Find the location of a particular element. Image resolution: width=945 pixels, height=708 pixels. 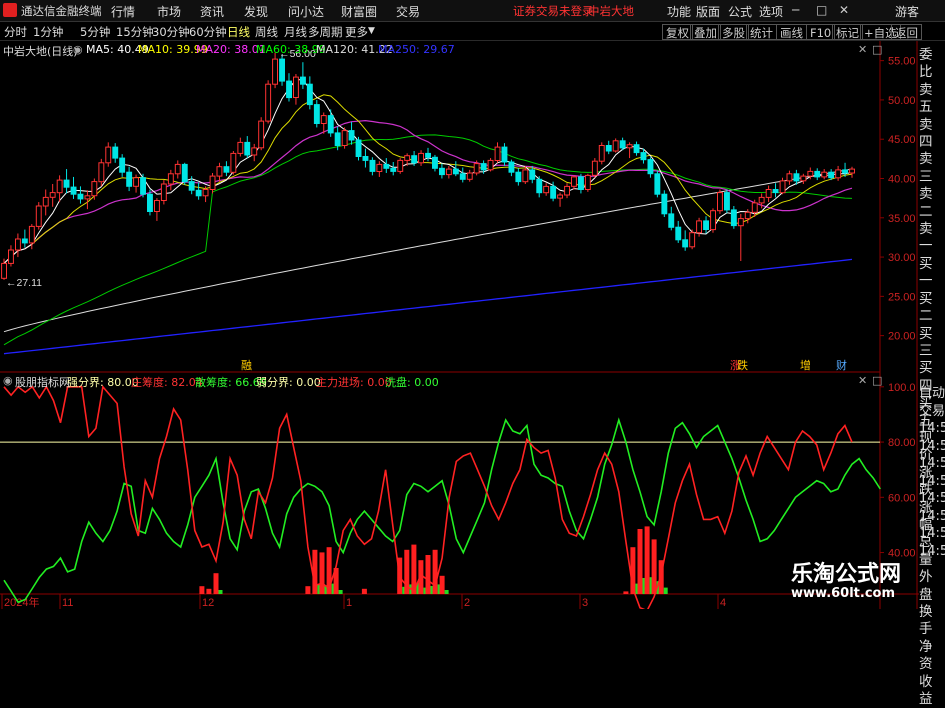

side-item: 卖五 is located at coordinates (932, 99).